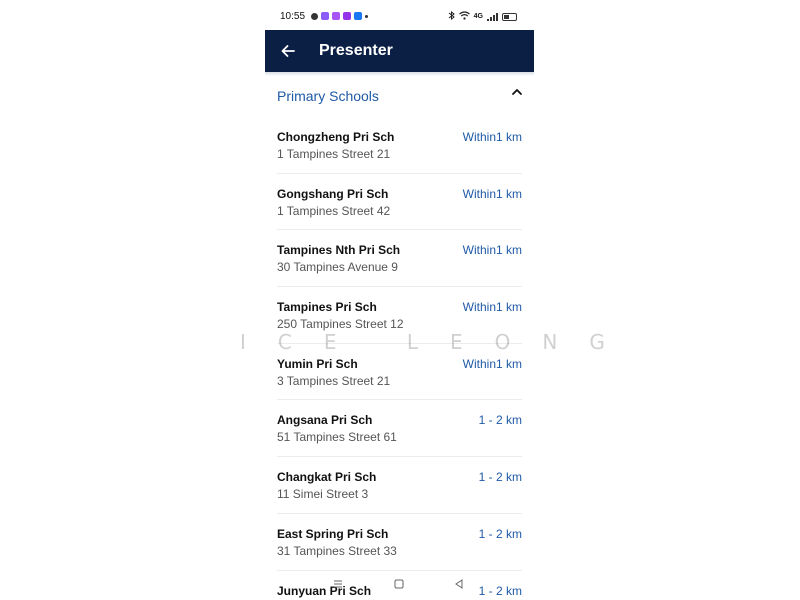 The height and width of the screenshot is (600, 800). What do you see at coordinates (340, 324) in the screenshot?
I see `school-address: 250 Tampines Street 12` at bounding box center [340, 324].